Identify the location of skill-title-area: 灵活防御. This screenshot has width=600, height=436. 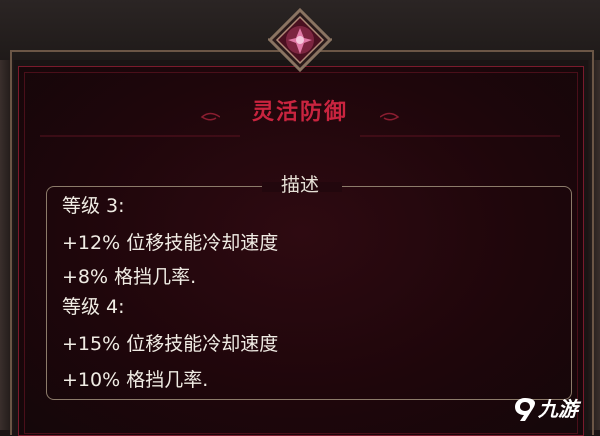
(300, 115).